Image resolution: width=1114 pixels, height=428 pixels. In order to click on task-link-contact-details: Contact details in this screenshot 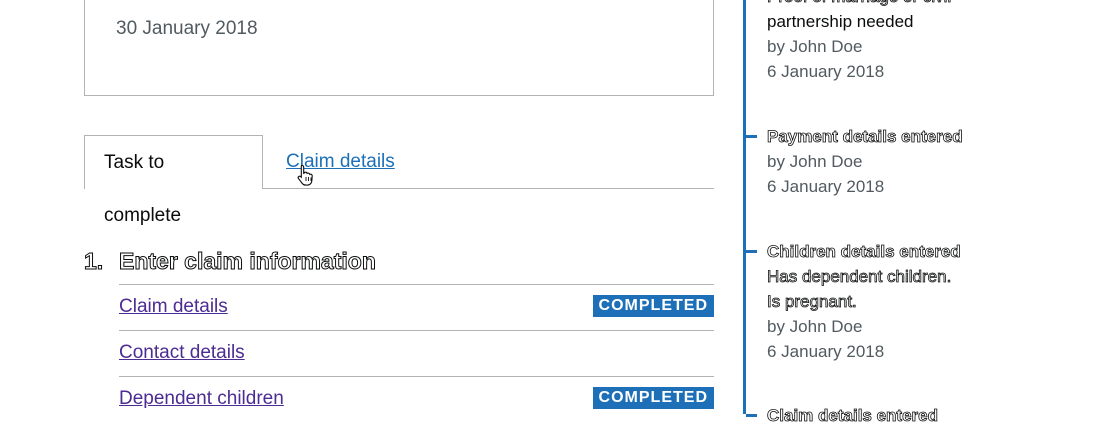, I will do `click(182, 353)`.